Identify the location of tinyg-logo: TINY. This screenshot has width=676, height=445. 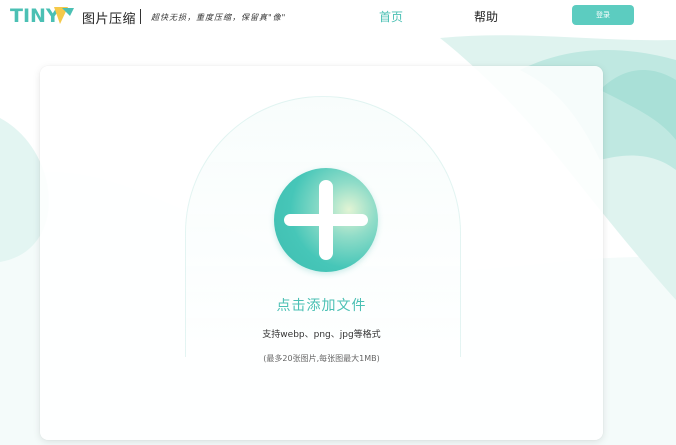
(42, 15).